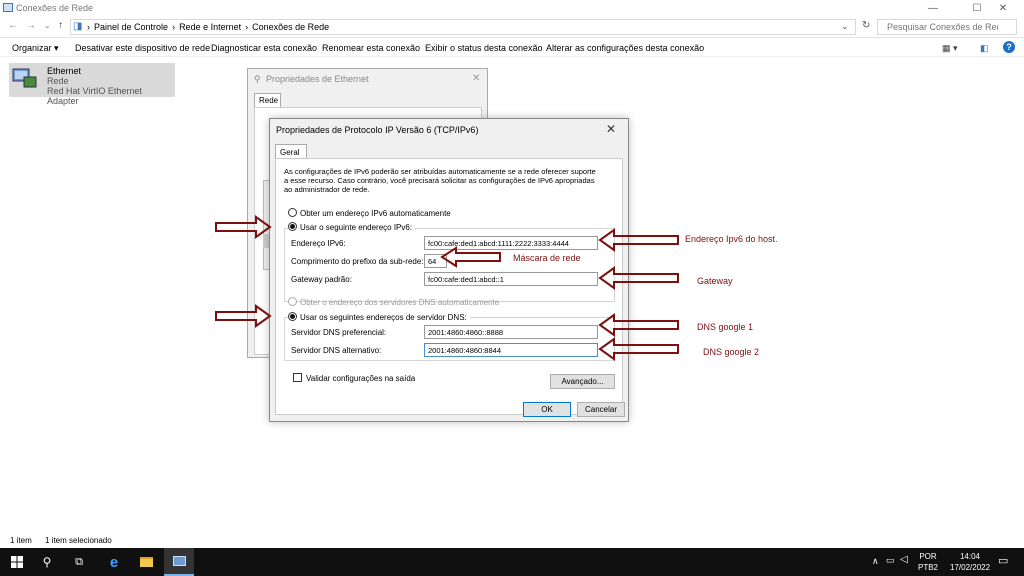  What do you see at coordinates (725, 327) in the screenshot?
I see `note-dns1: DNS google 1` at bounding box center [725, 327].